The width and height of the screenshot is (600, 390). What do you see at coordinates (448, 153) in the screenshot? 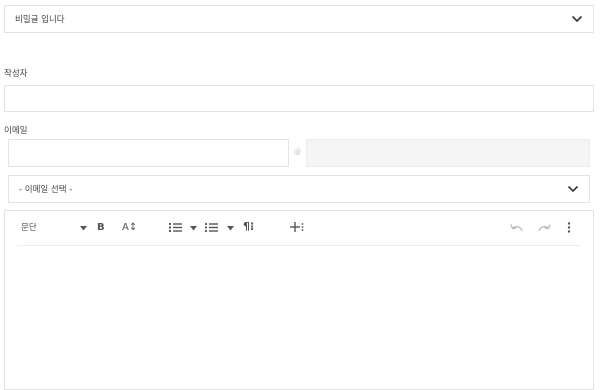
I see `email-domain-input` at bounding box center [448, 153].